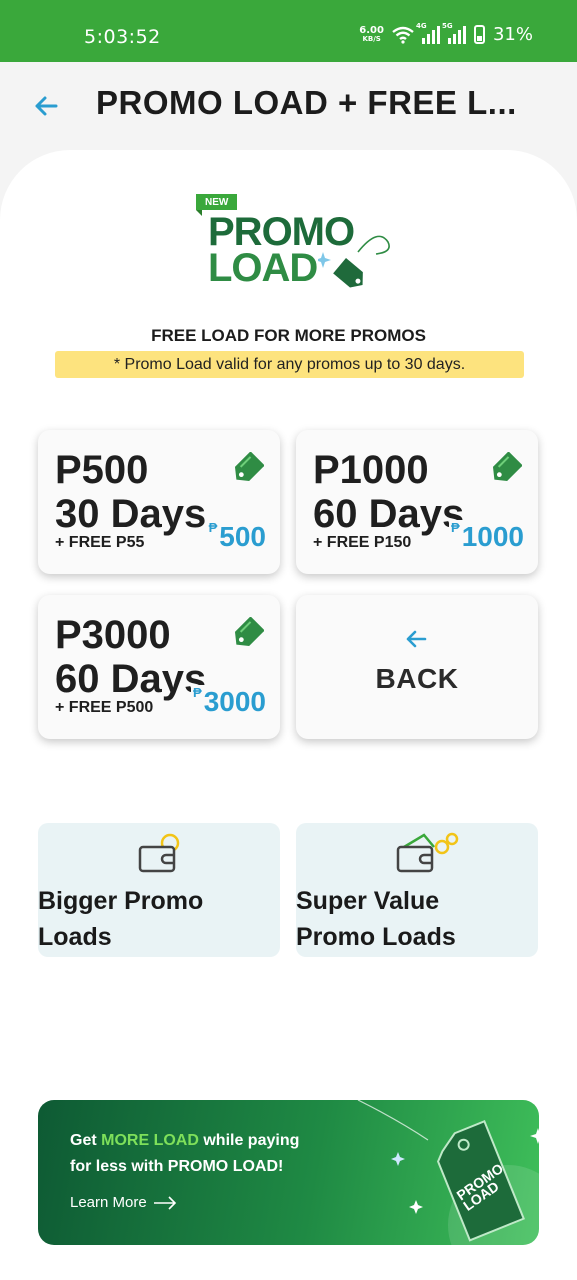 This screenshot has height=1280, width=577. Describe the element at coordinates (295, 245) in the screenshot. I see `promo-load-logo: NEW PROMO LOAD` at that location.